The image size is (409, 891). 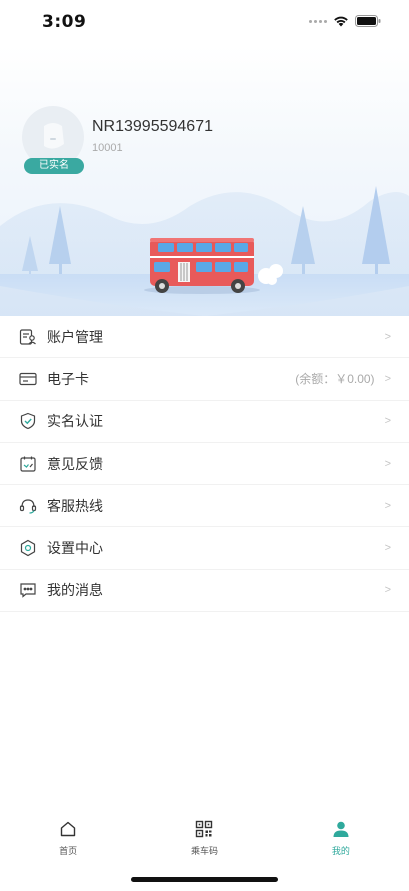 I want to click on menu-item-my-messages: 我的消息 >, so click(x=204, y=591).